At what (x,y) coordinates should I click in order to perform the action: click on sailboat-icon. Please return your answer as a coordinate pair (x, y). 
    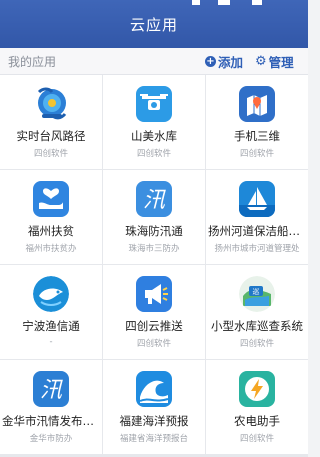
    Looking at the image, I should click on (257, 199).